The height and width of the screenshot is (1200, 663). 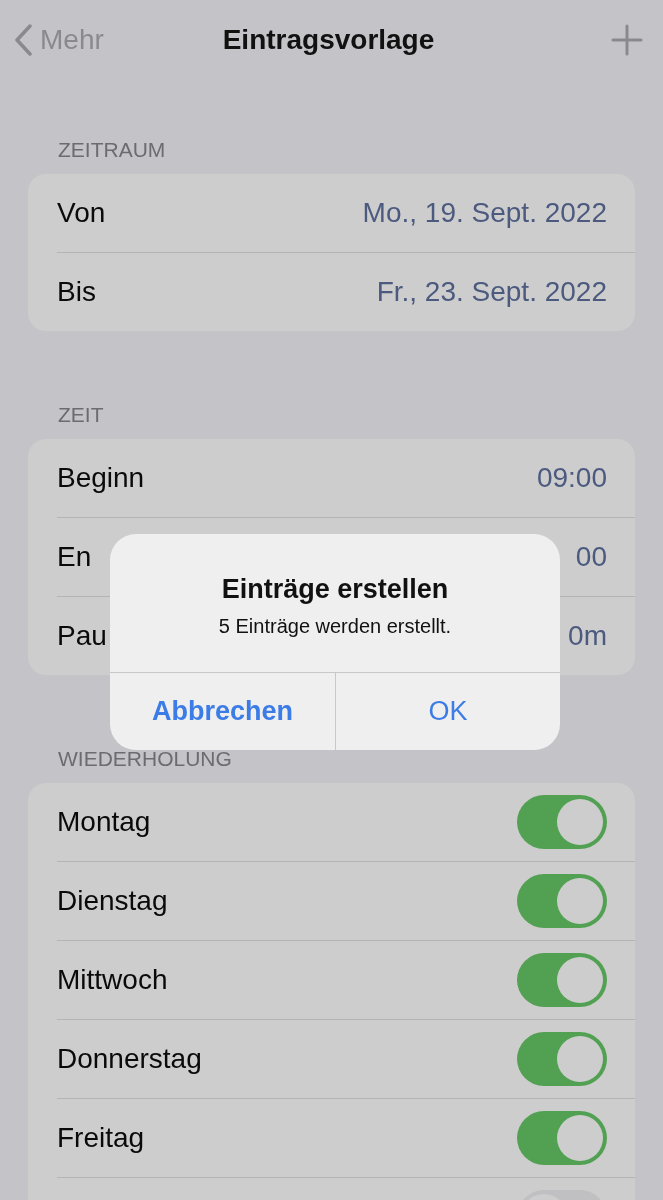 What do you see at coordinates (81, 213) in the screenshot?
I see `row-label: Von` at bounding box center [81, 213].